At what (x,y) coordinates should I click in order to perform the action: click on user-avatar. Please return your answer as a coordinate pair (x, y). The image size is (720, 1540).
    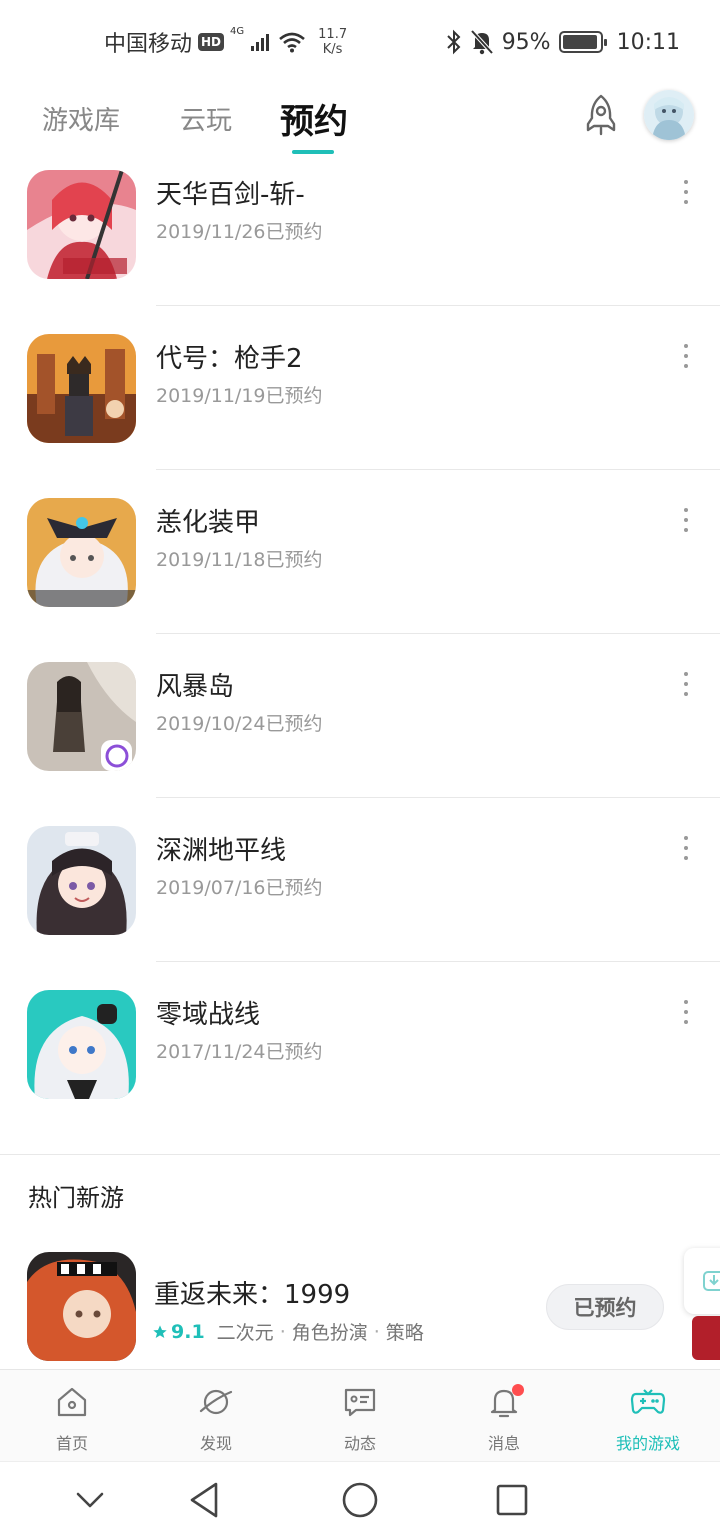
    Looking at the image, I should click on (669, 115).